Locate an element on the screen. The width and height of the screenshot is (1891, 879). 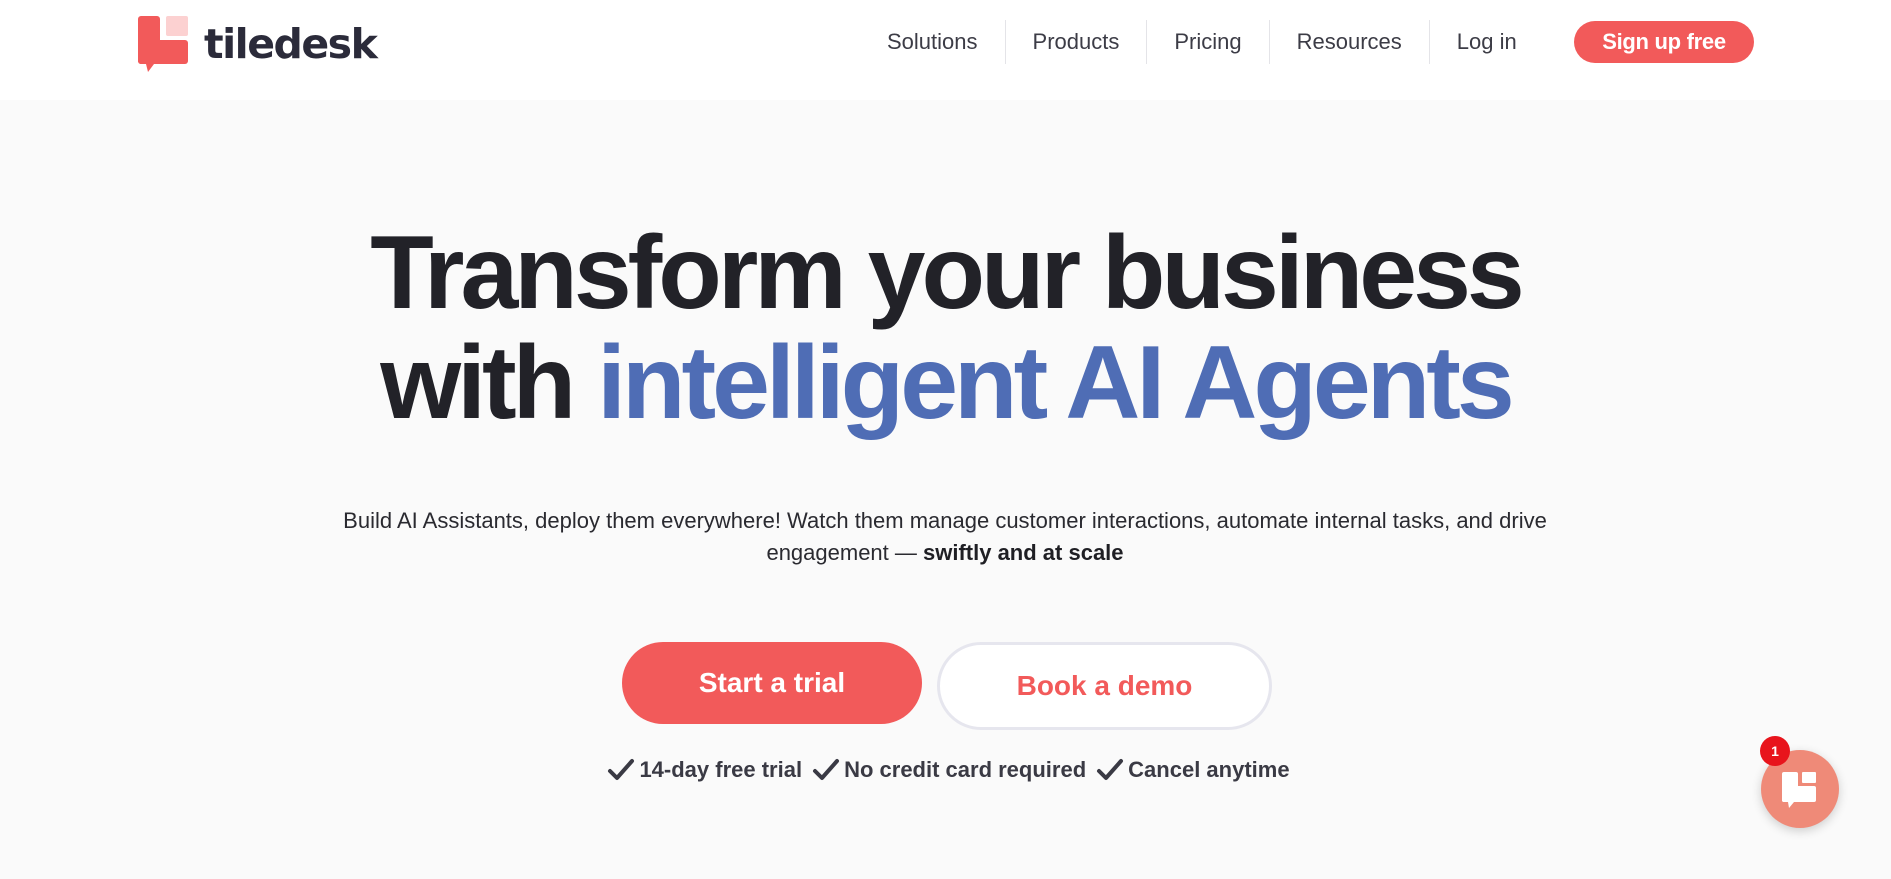
perk-item: 14-day free trial is located at coordinates (704, 770).